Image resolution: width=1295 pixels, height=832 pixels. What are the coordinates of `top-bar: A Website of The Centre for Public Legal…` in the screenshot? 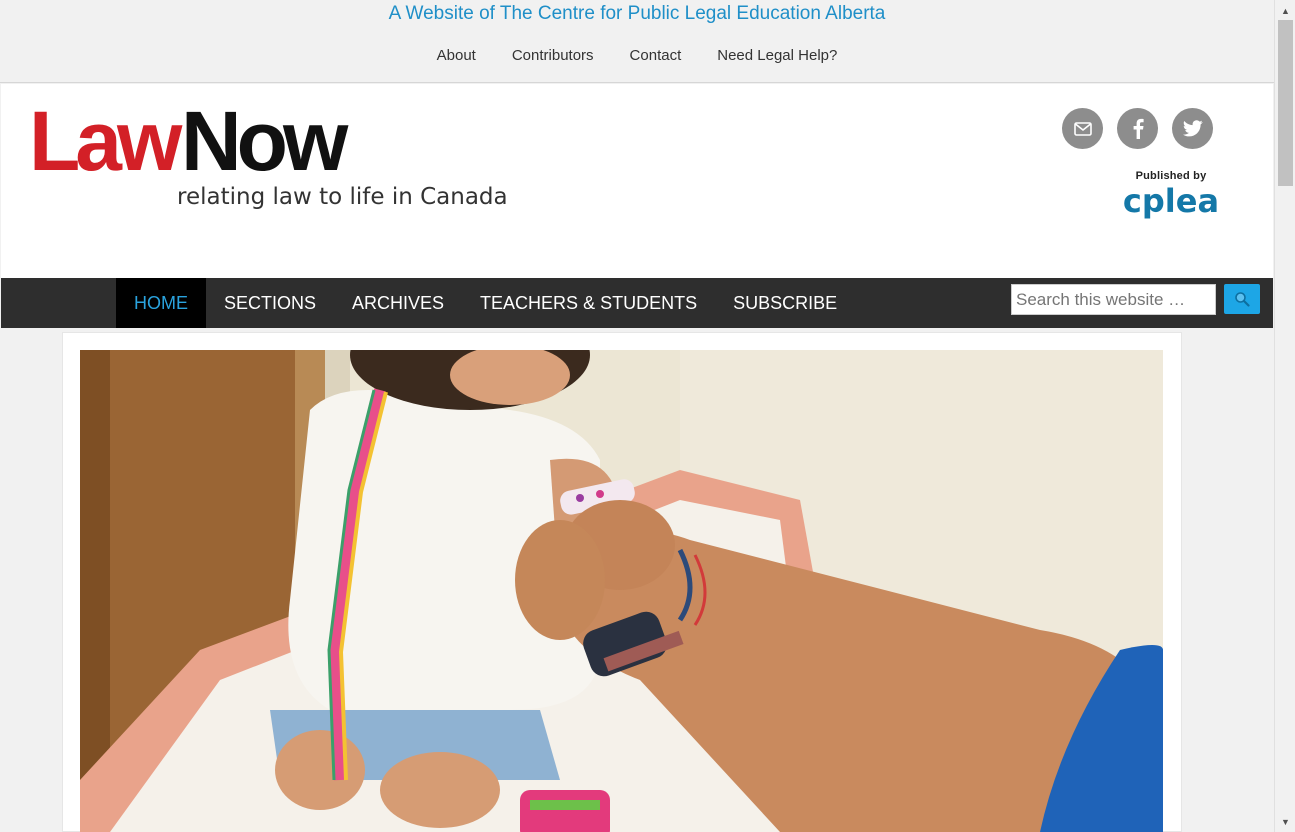 It's located at (637, 41).